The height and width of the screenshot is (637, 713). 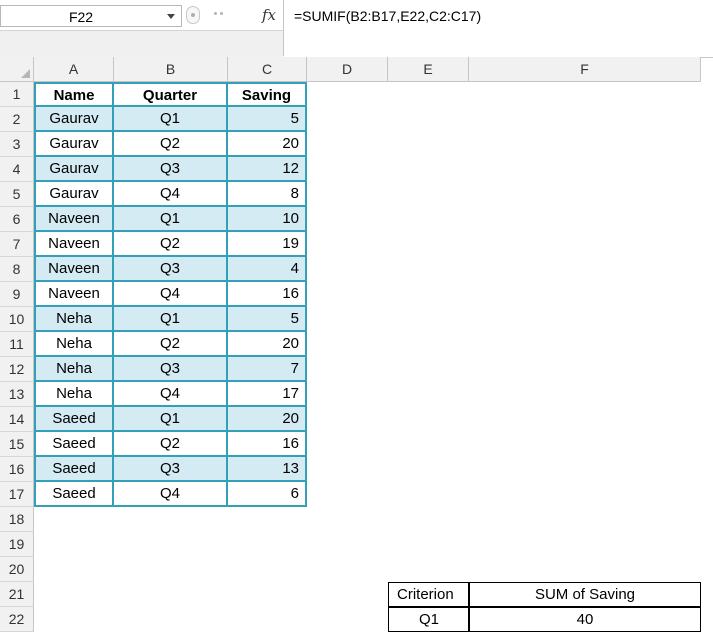 I want to click on row-header-22: 22, so click(x=17, y=619).